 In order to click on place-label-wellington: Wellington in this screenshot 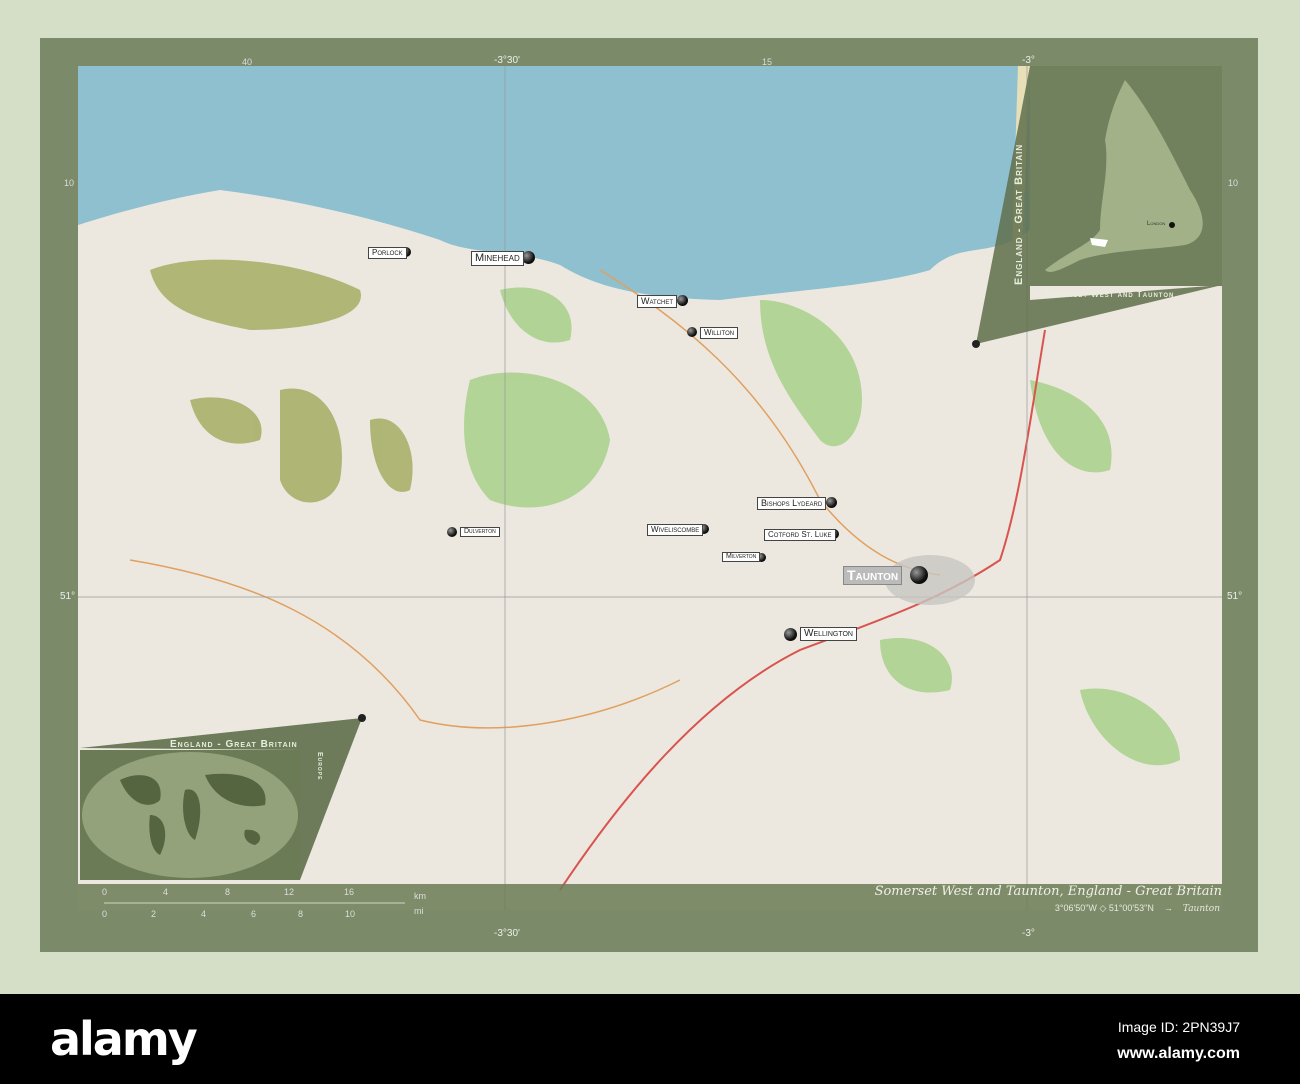, I will do `click(828, 634)`.